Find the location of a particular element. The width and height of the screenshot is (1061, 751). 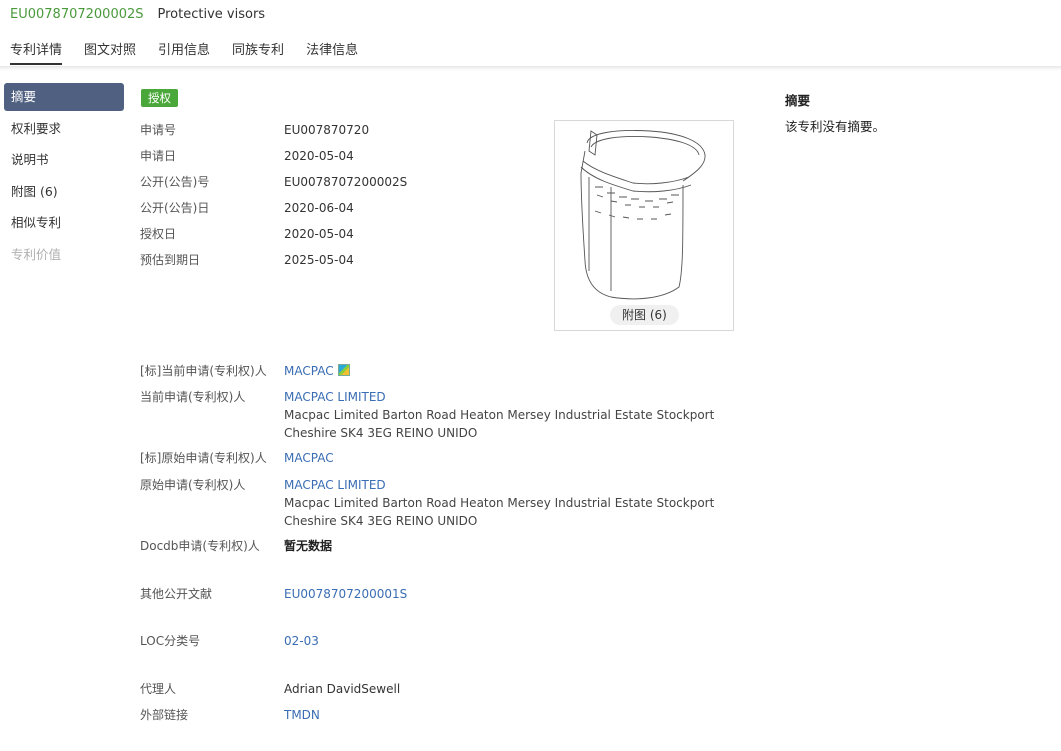

tab-text-image: 图文对照 is located at coordinates (110, 52).